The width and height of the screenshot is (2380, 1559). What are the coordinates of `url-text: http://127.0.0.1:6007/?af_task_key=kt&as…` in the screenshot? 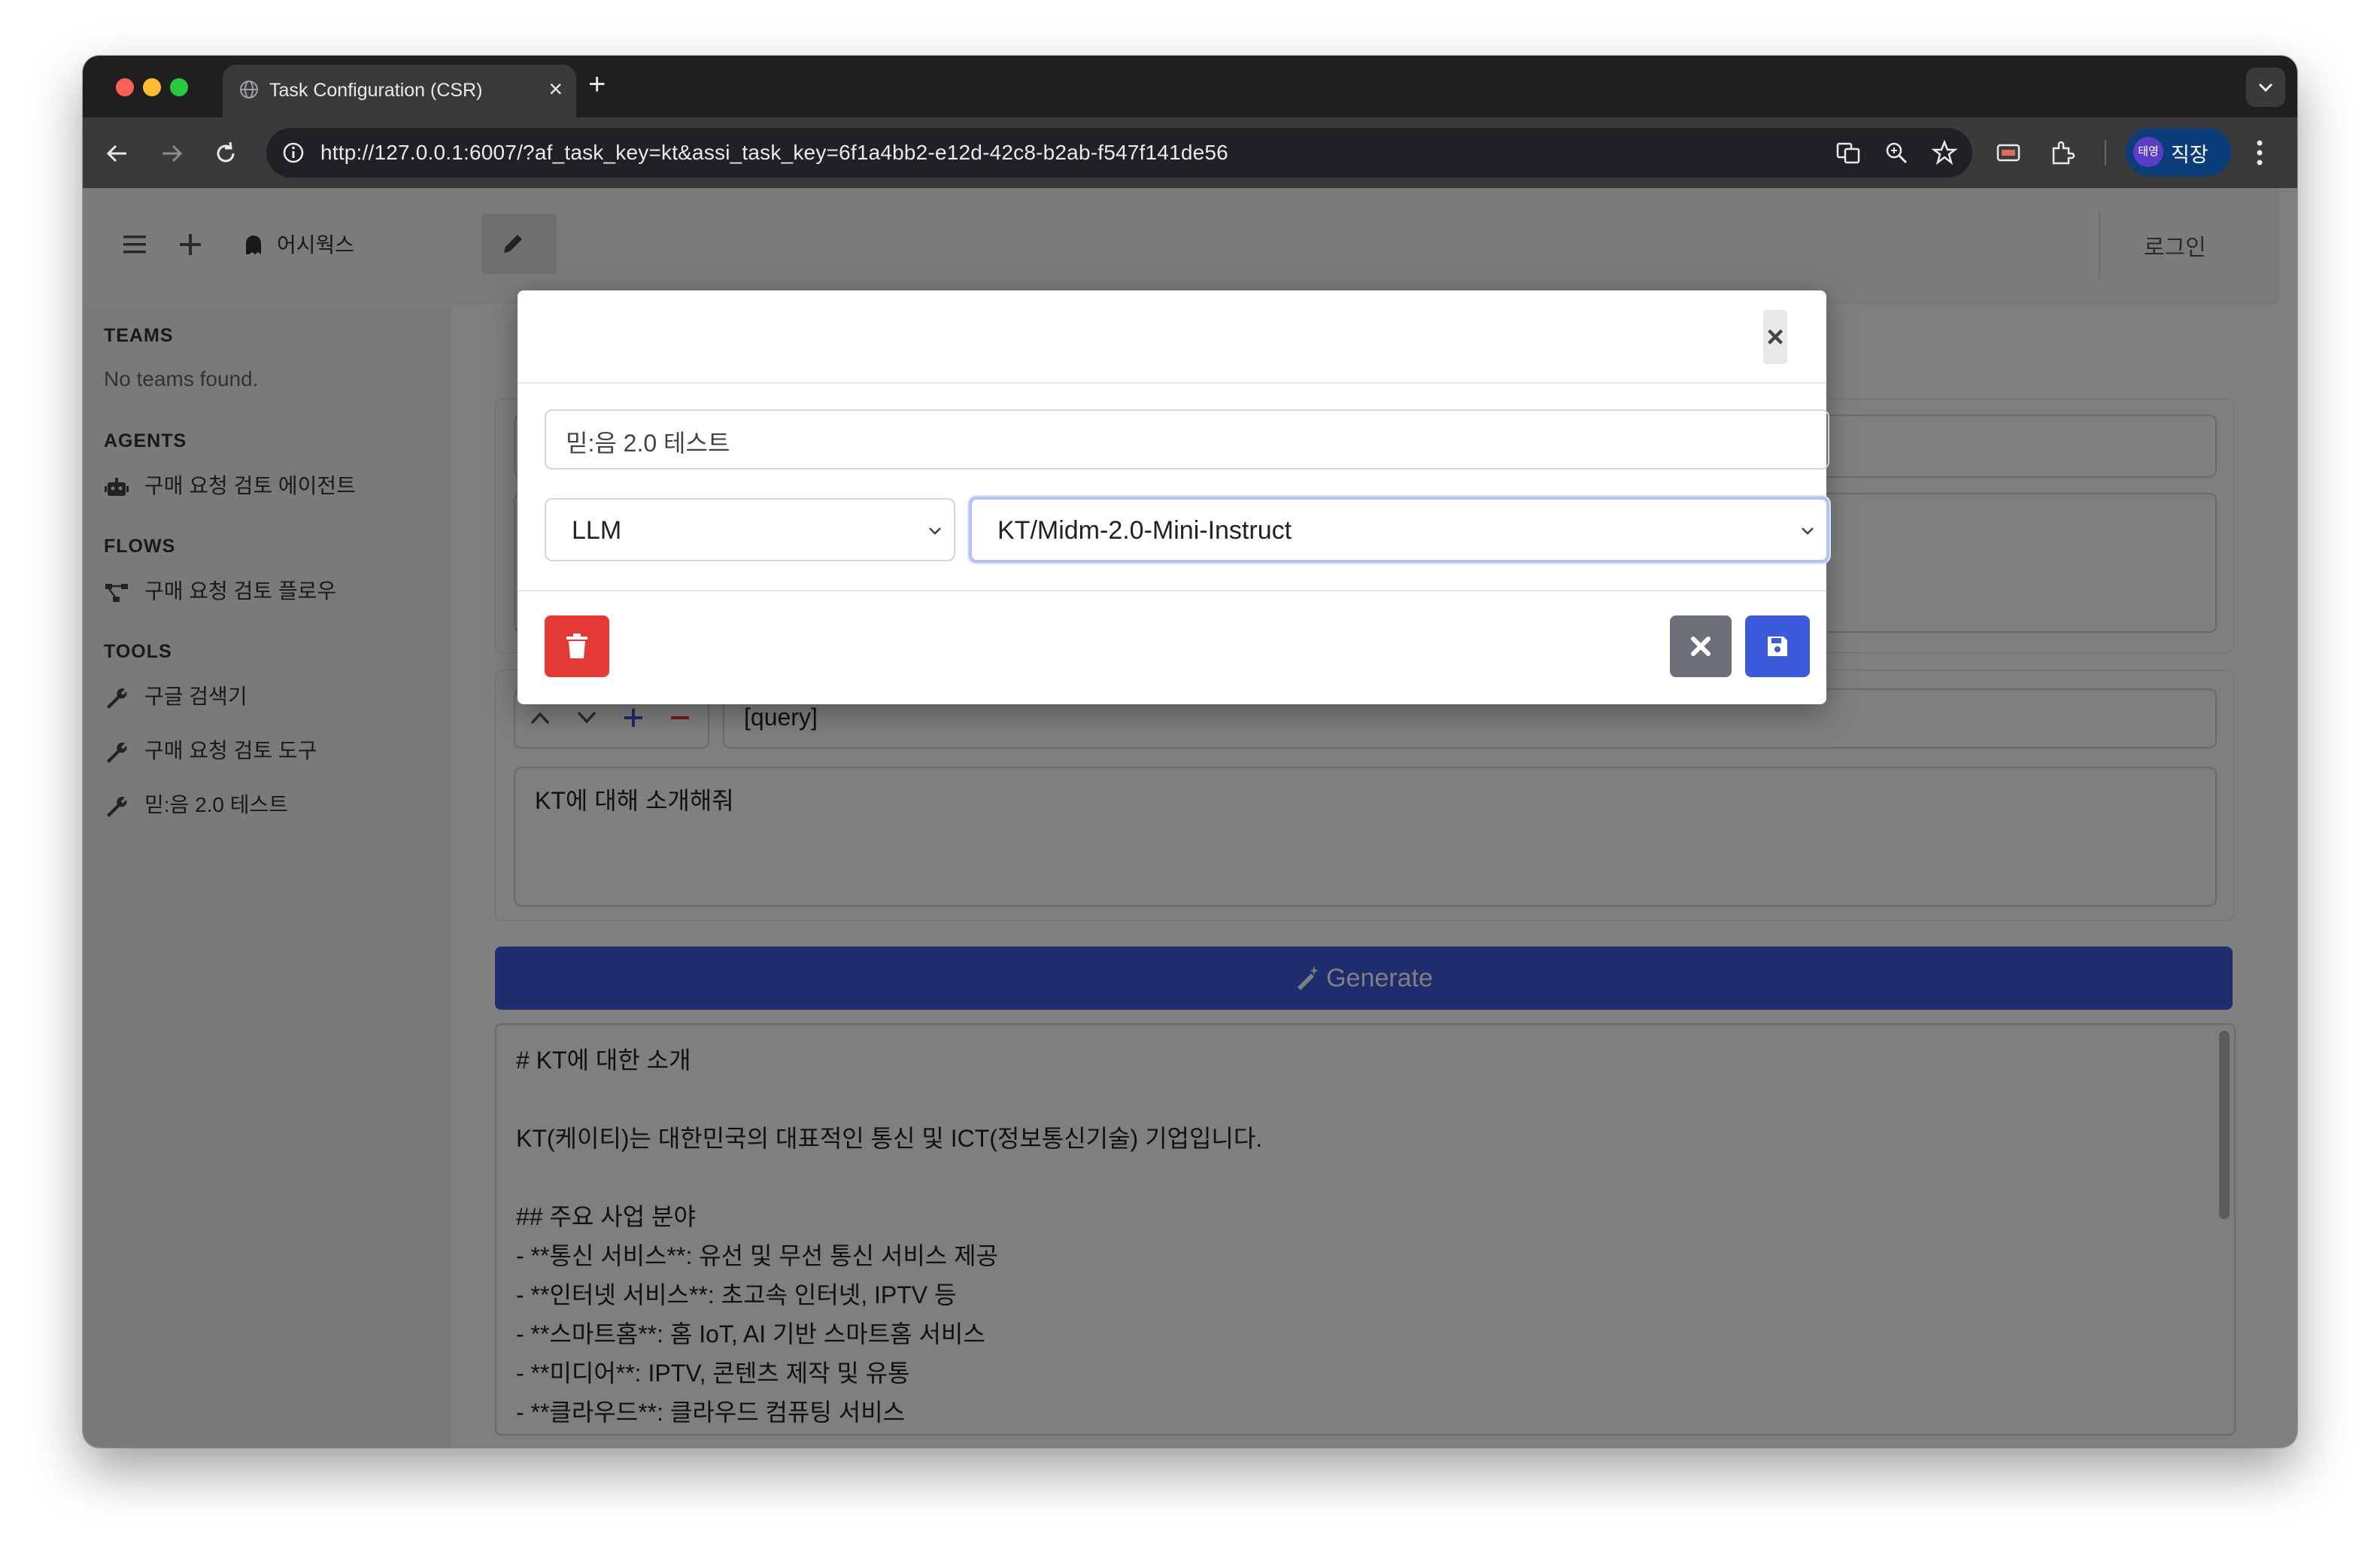 It's located at (774, 152).